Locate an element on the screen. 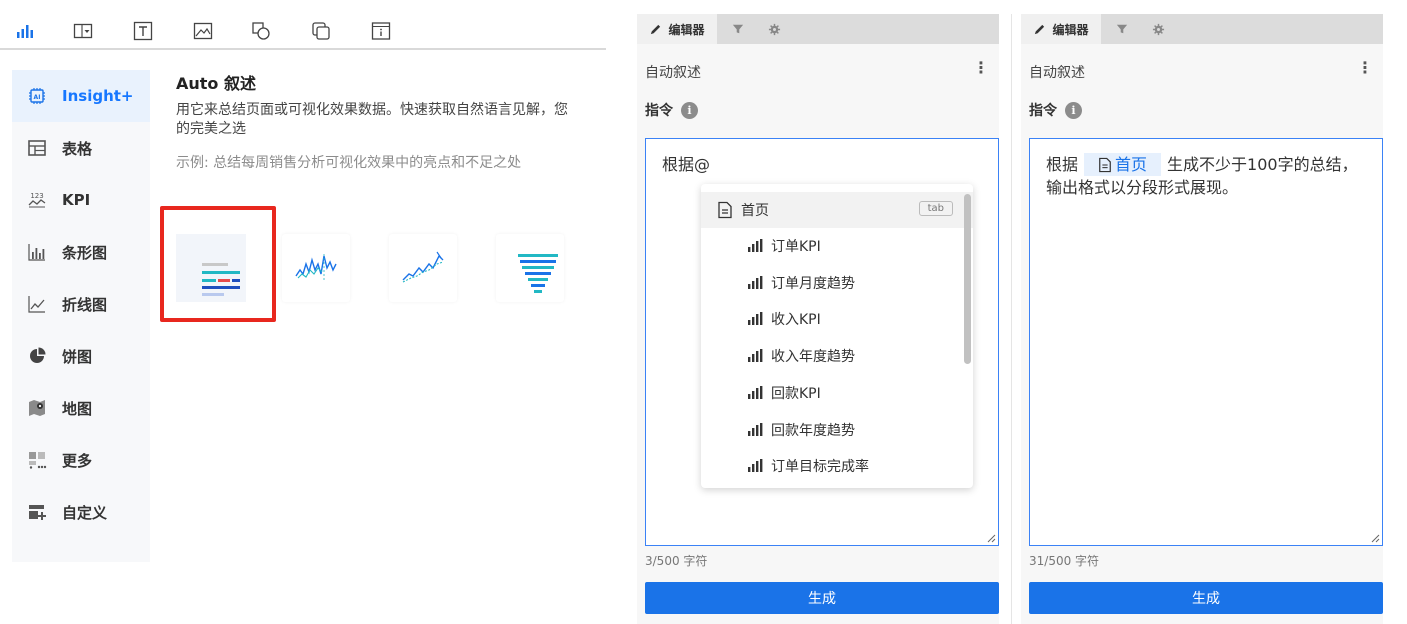  sidebar-item-line-chart: 折线图 is located at coordinates (81, 304).